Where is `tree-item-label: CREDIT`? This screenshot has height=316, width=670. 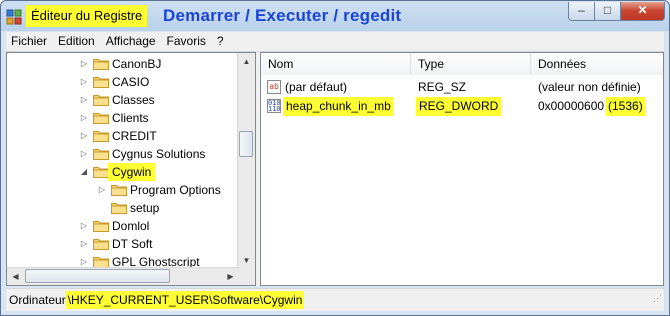
tree-item-label: CREDIT is located at coordinates (134, 136).